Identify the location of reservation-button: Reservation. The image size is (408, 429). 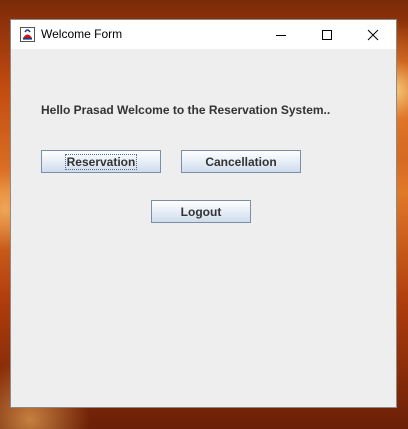
(101, 161).